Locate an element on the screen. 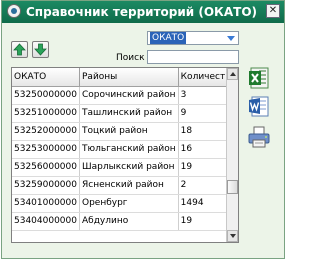 This screenshot has width=320, height=261. okato-cell: 53259000000 is located at coordinates (46, 185).